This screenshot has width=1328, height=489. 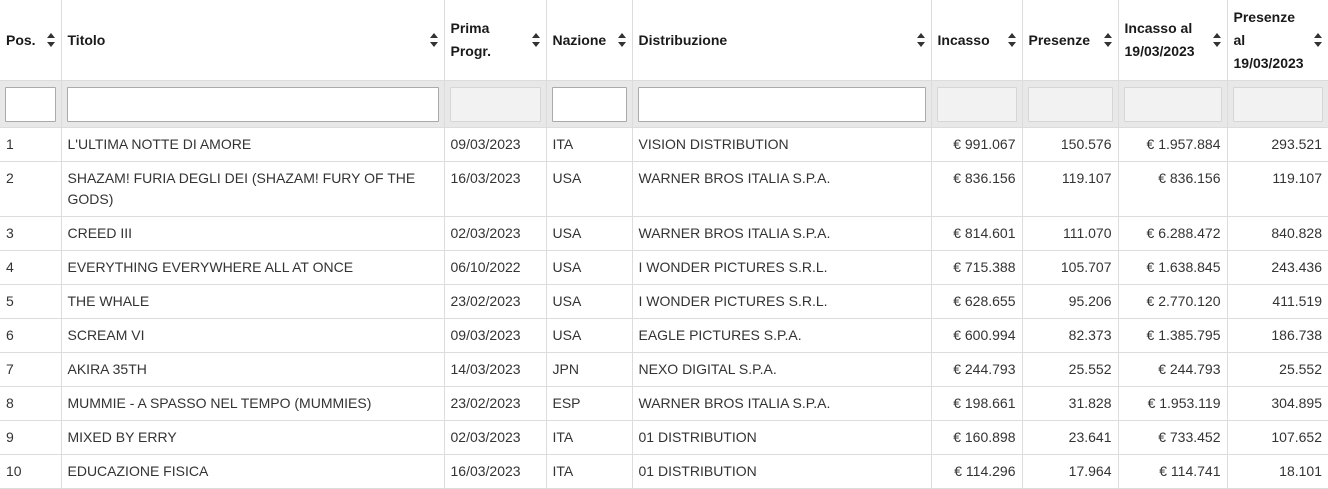 I want to click on cell-incasso: € 991.067, so click(x=977, y=144).